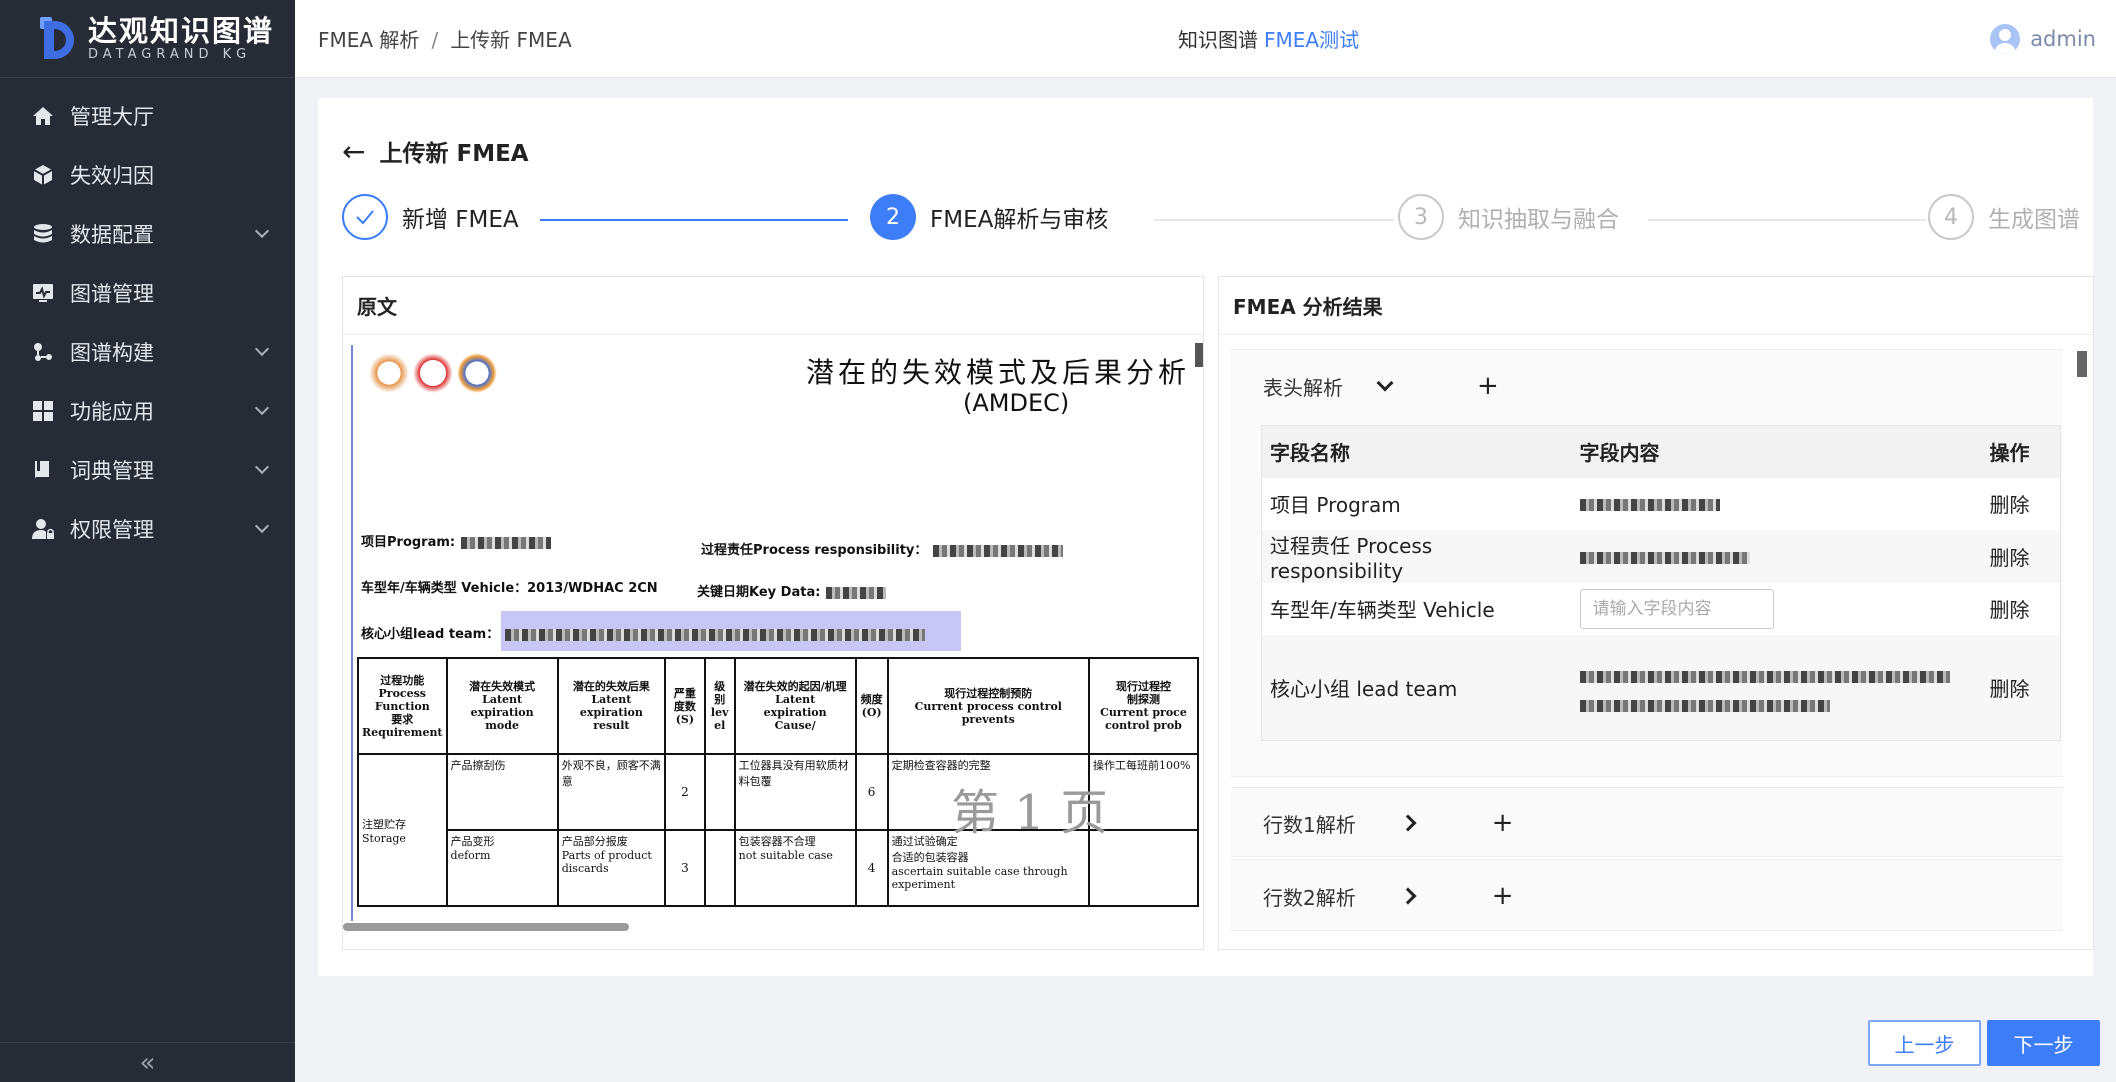  I want to click on field-name: 核心小组 lead team, so click(1416, 687).